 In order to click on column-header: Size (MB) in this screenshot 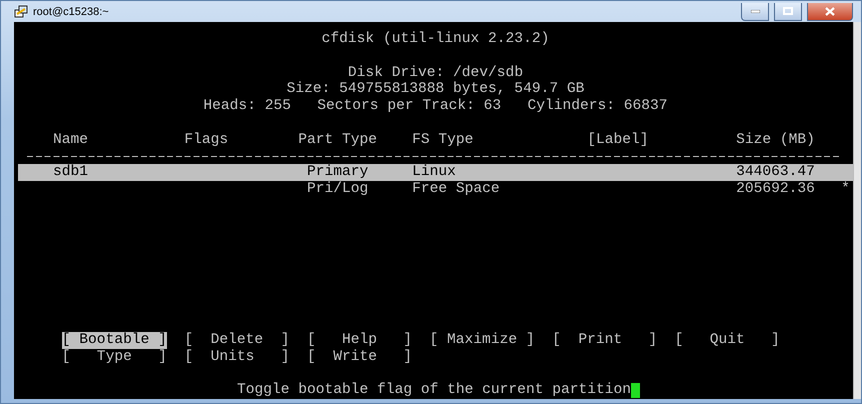, I will do `click(775, 140)`.